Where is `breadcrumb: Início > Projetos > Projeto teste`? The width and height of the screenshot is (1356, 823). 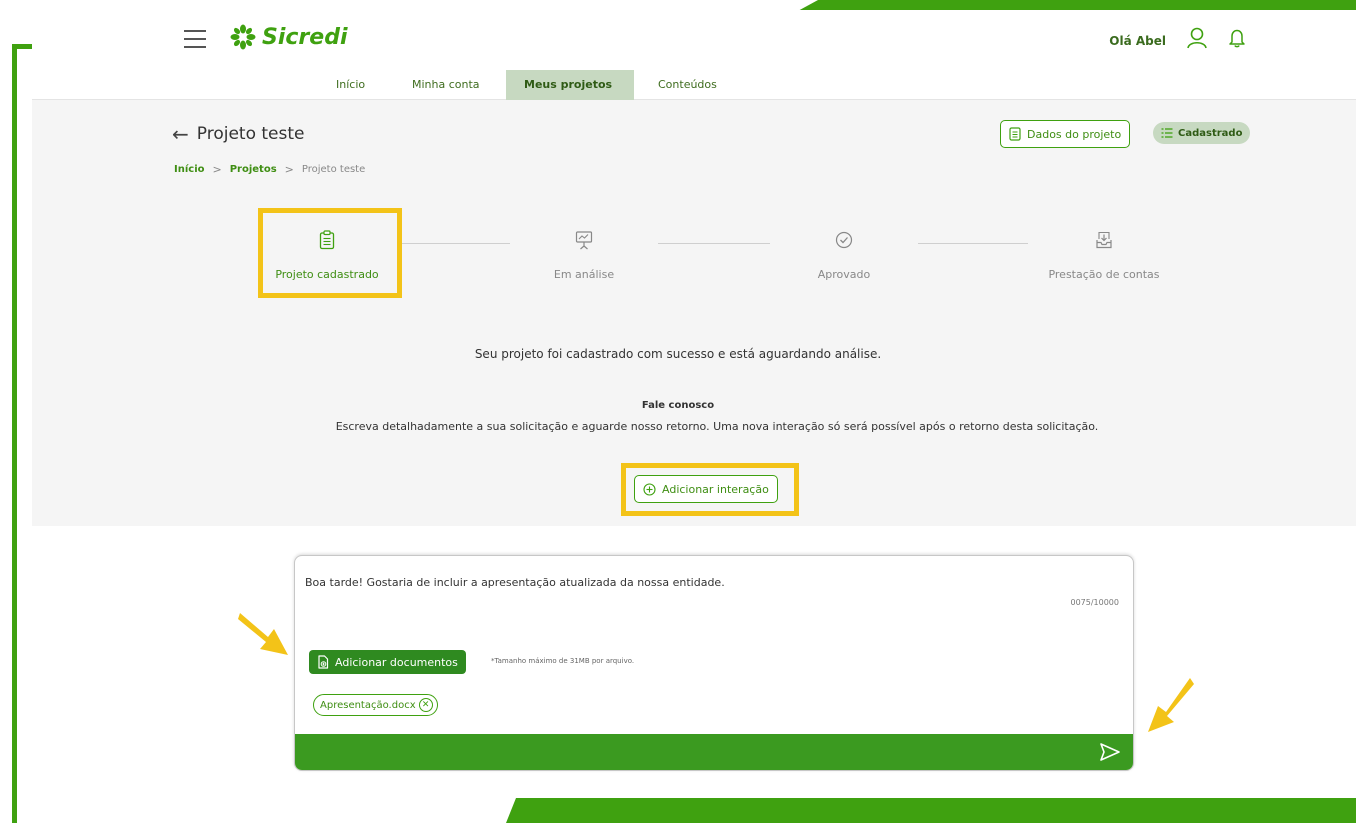
breadcrumb: Início > Projetos > Projeto teste is located at coordinates (269, 169).